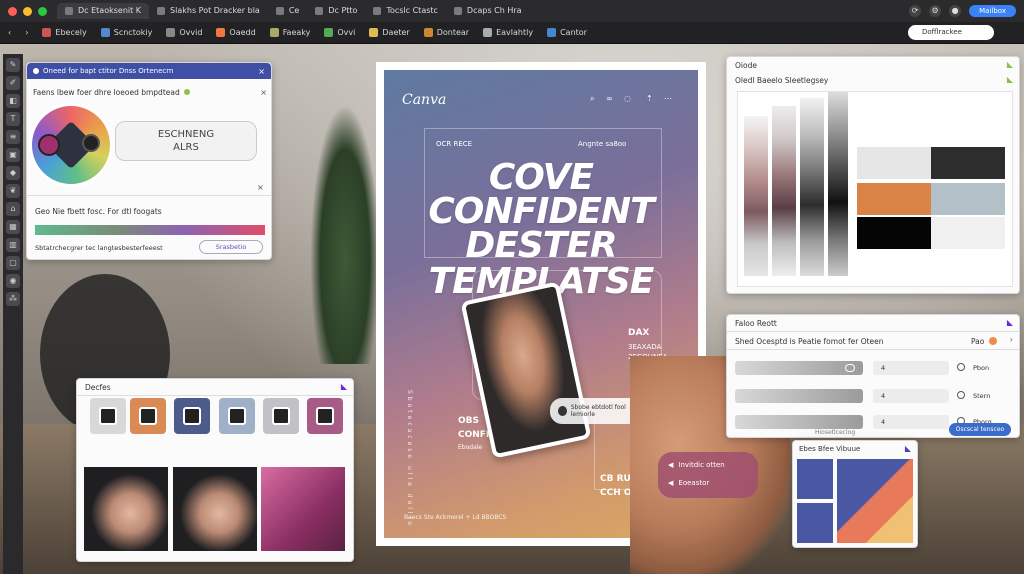  I want to click on headline-line-3: DESTER, so click(541, 246).